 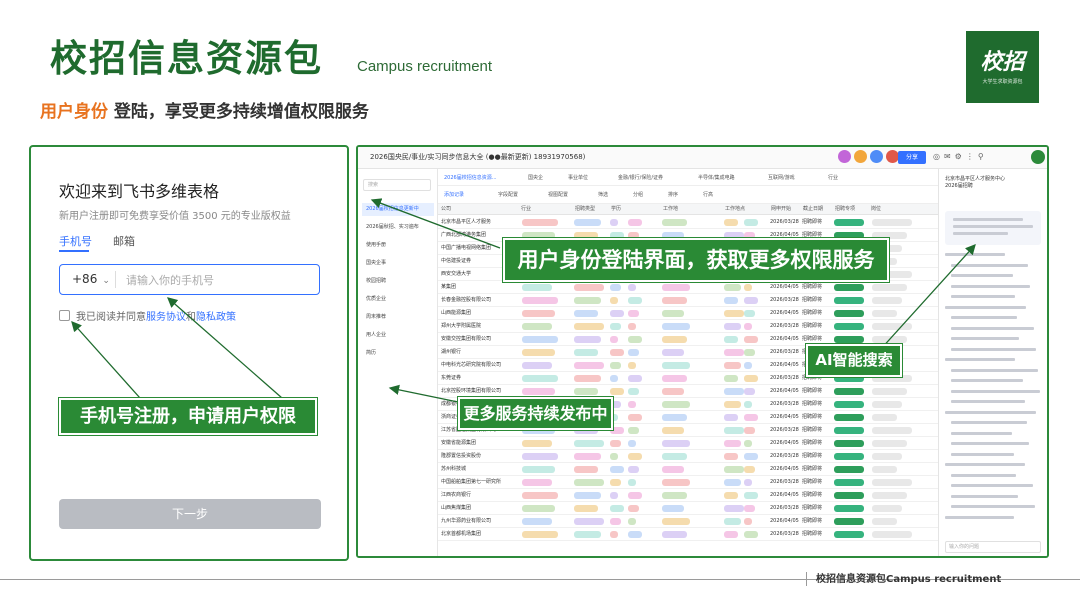 I want to click on tagline-highlight: 用户身份, so click(x=74, y=112).